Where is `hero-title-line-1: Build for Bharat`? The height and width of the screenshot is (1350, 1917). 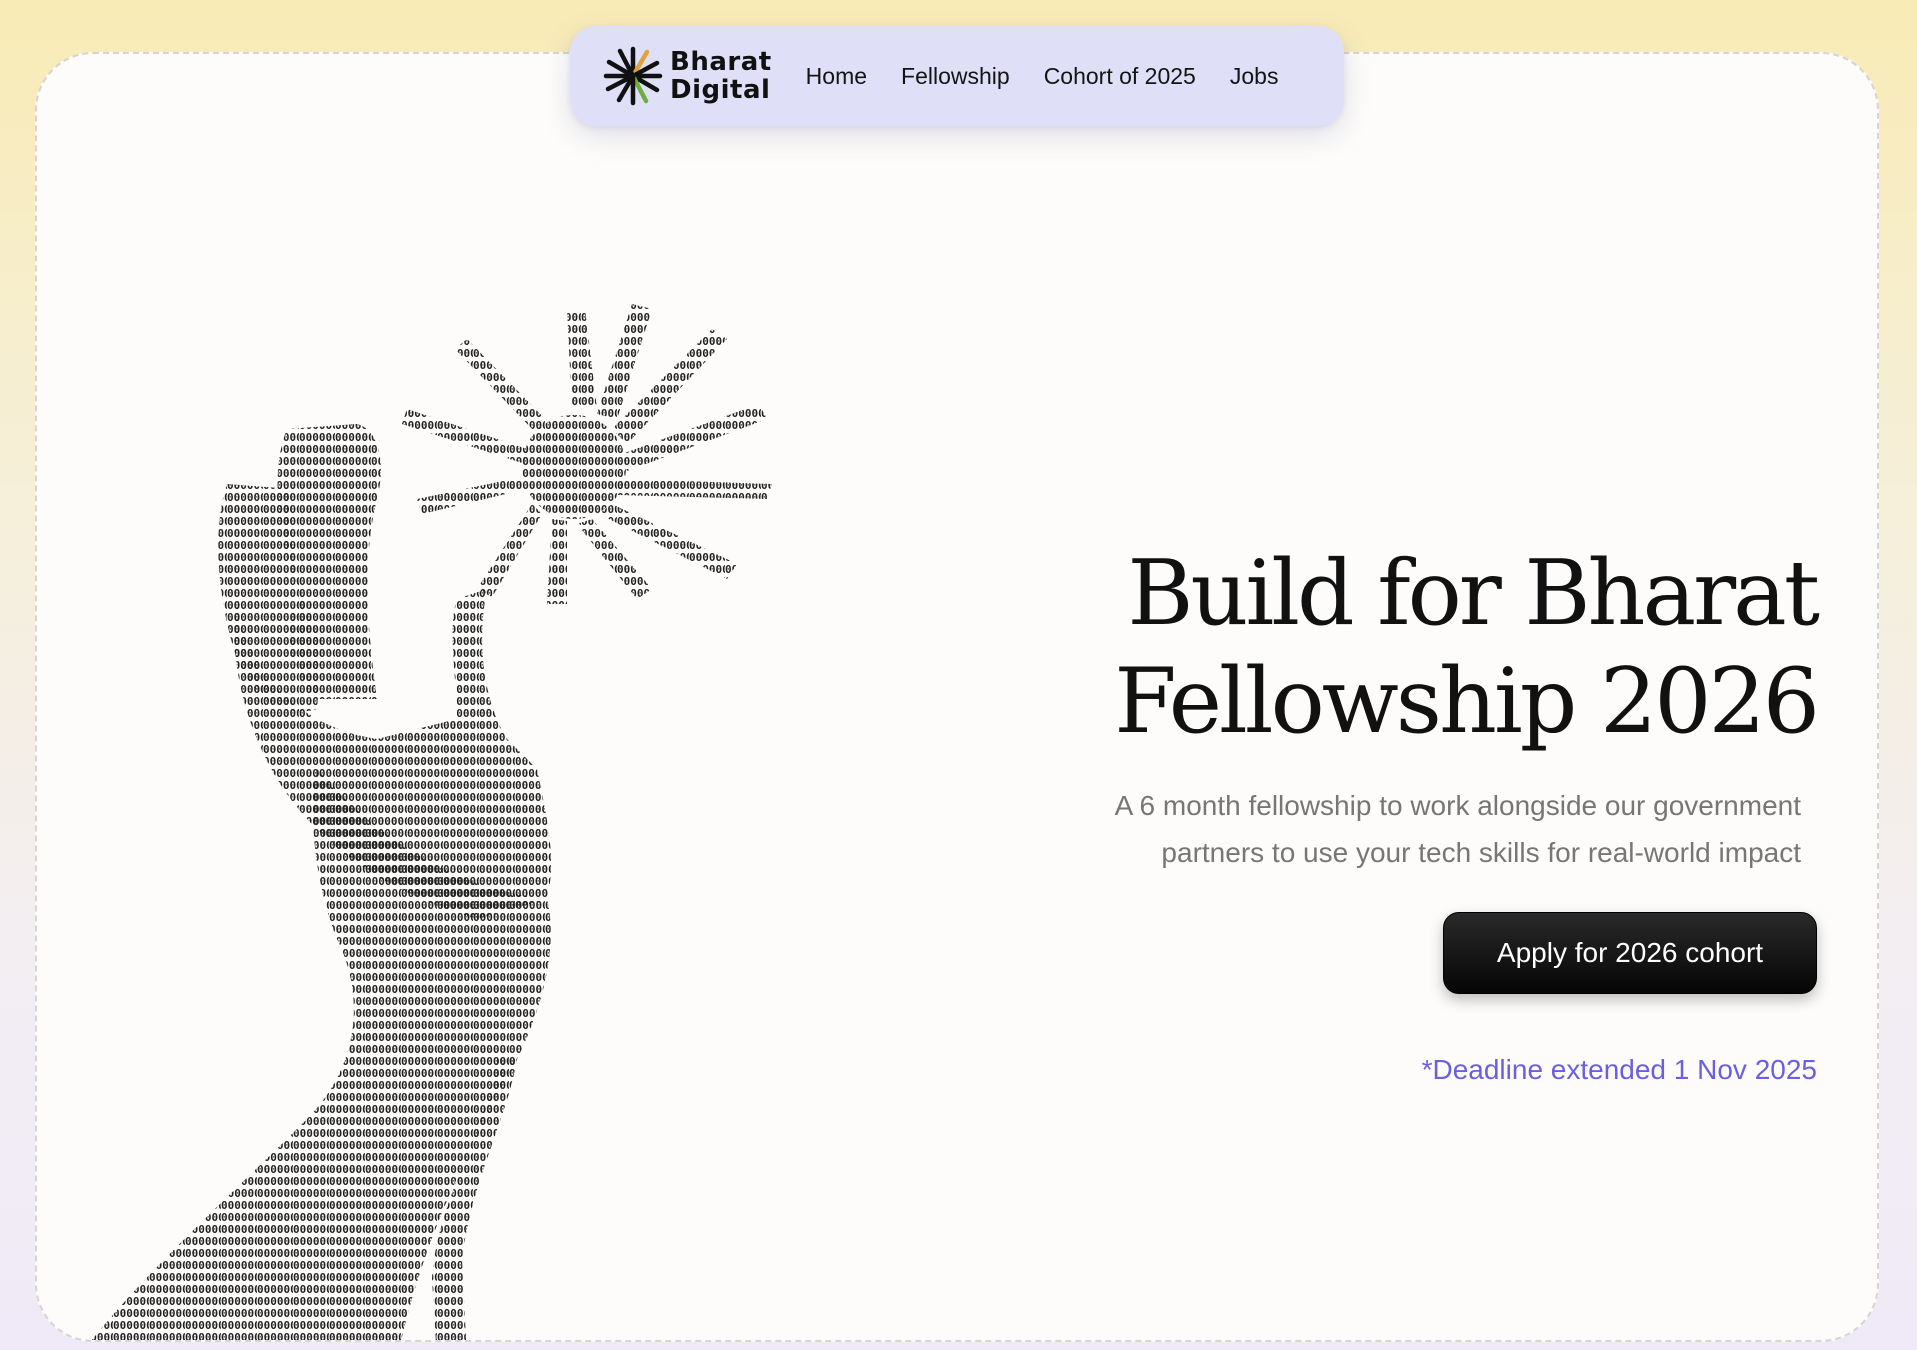 hero-title-line-1: Build for Bharat is located at coordinates (1473, 593).